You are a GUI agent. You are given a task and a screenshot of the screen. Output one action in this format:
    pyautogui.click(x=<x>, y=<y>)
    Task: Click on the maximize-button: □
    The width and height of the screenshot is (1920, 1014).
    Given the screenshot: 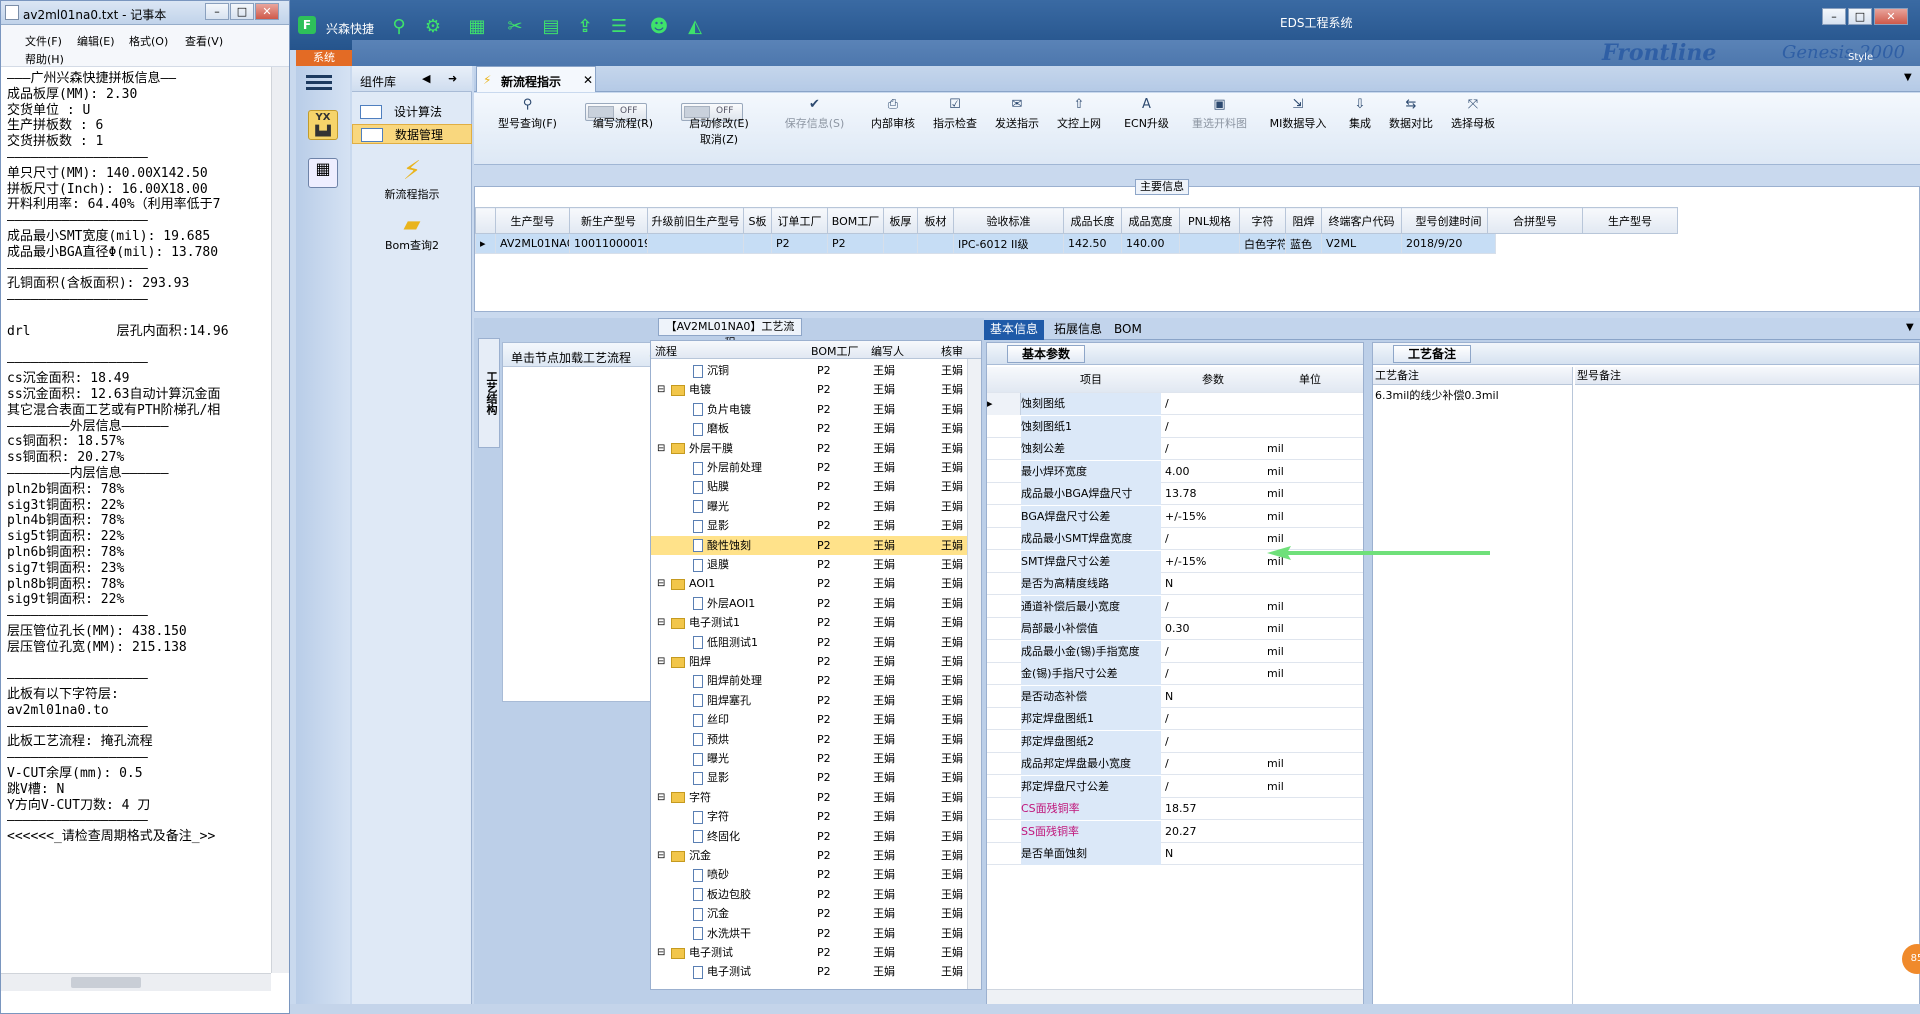 What is the action you would take?
    pyautogui.click(x=242, y=11)
    